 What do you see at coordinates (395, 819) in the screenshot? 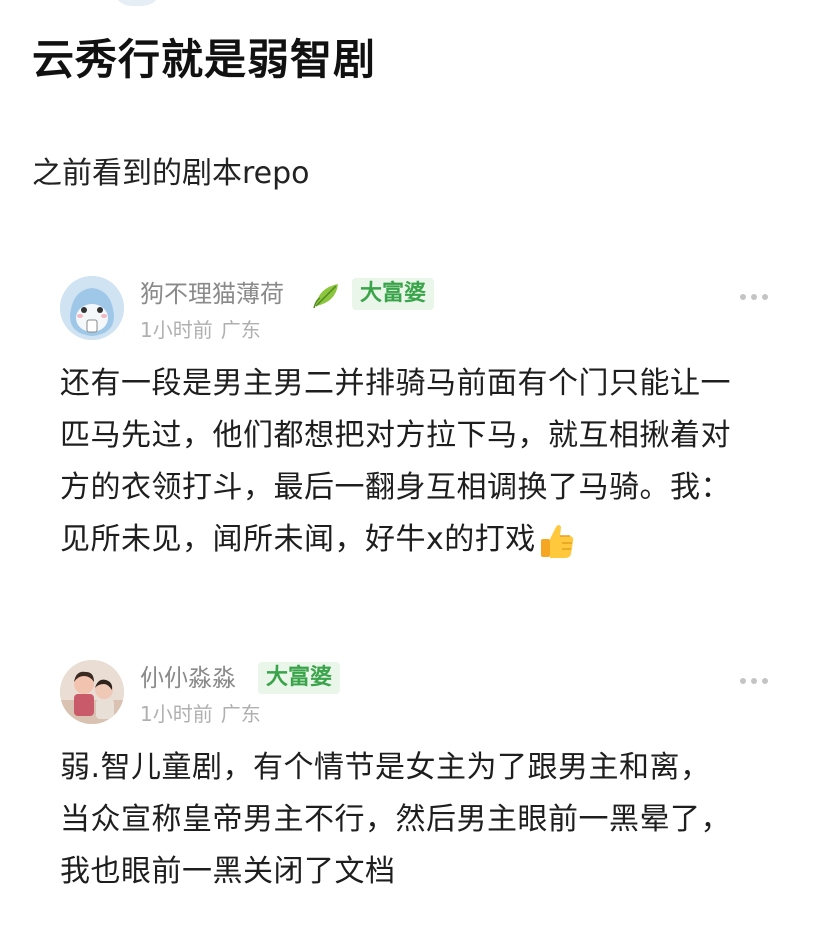
I see `comment-line: 当众宣称皇帝男主不行，然后男主眼前一黑晕了，` at bounding box center [395, 819].